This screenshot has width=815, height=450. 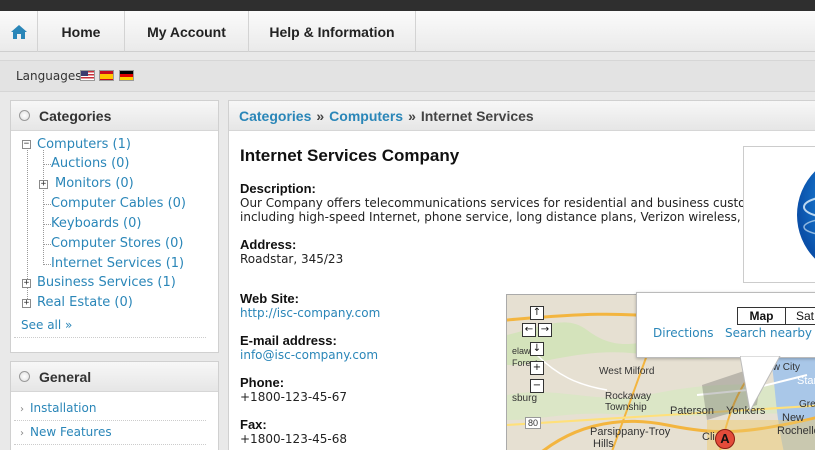 What do you see at coordinates (253, 424) in the screenshot?
I see `fax-label: Fax:` at bounding box center [253, 424].